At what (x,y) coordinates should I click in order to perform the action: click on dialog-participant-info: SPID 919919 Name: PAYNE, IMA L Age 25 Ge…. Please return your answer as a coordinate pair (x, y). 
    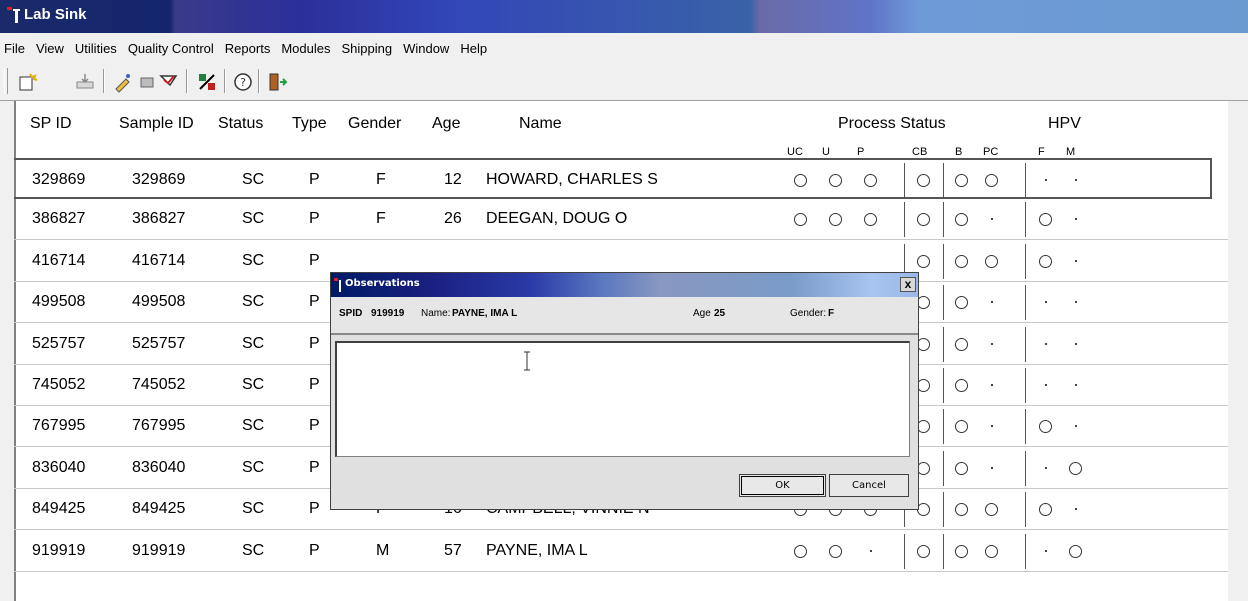
    Looking at the image, I should click on (624, 316).